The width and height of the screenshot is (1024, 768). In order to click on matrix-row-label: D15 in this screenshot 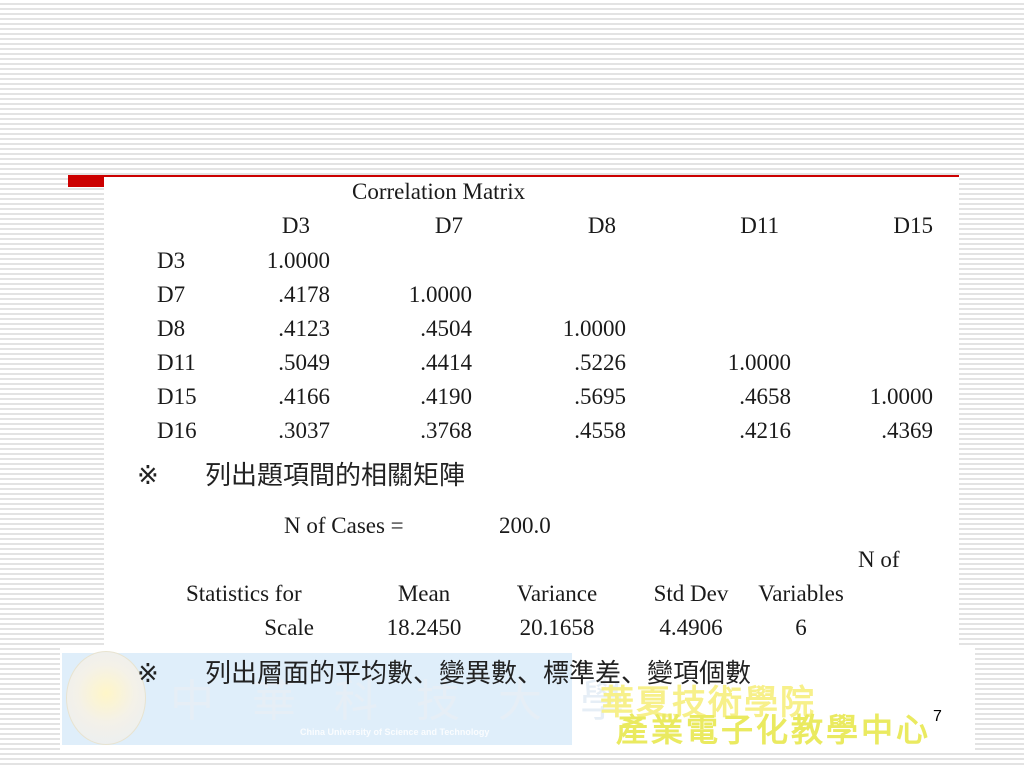, I will do `click(177, 396)`.